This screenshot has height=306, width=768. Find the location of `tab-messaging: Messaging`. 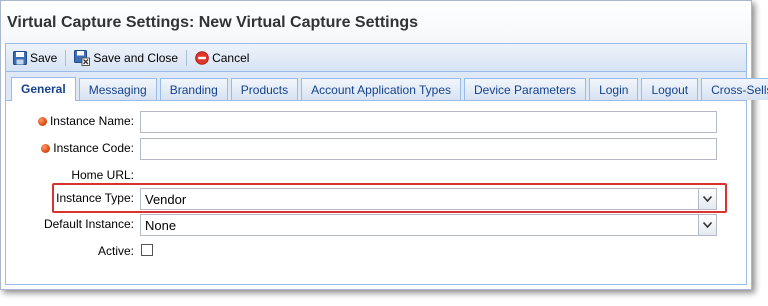

tab-messaging: Messaging is located at coordinates (117, 89).